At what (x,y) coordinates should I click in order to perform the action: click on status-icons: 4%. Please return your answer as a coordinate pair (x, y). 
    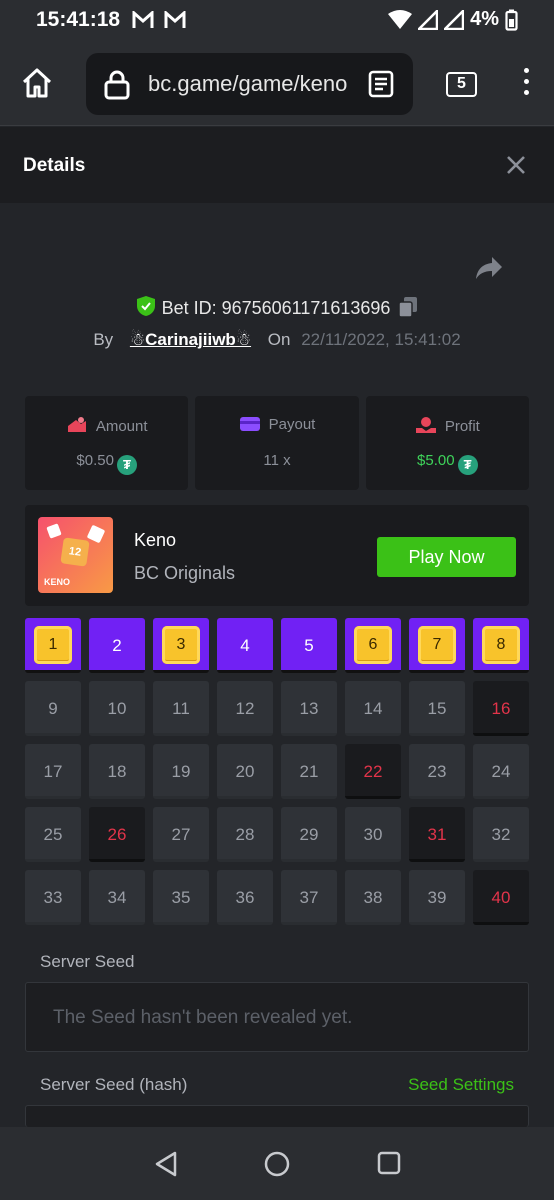
    Looking at the image, I should click on (453, 19).